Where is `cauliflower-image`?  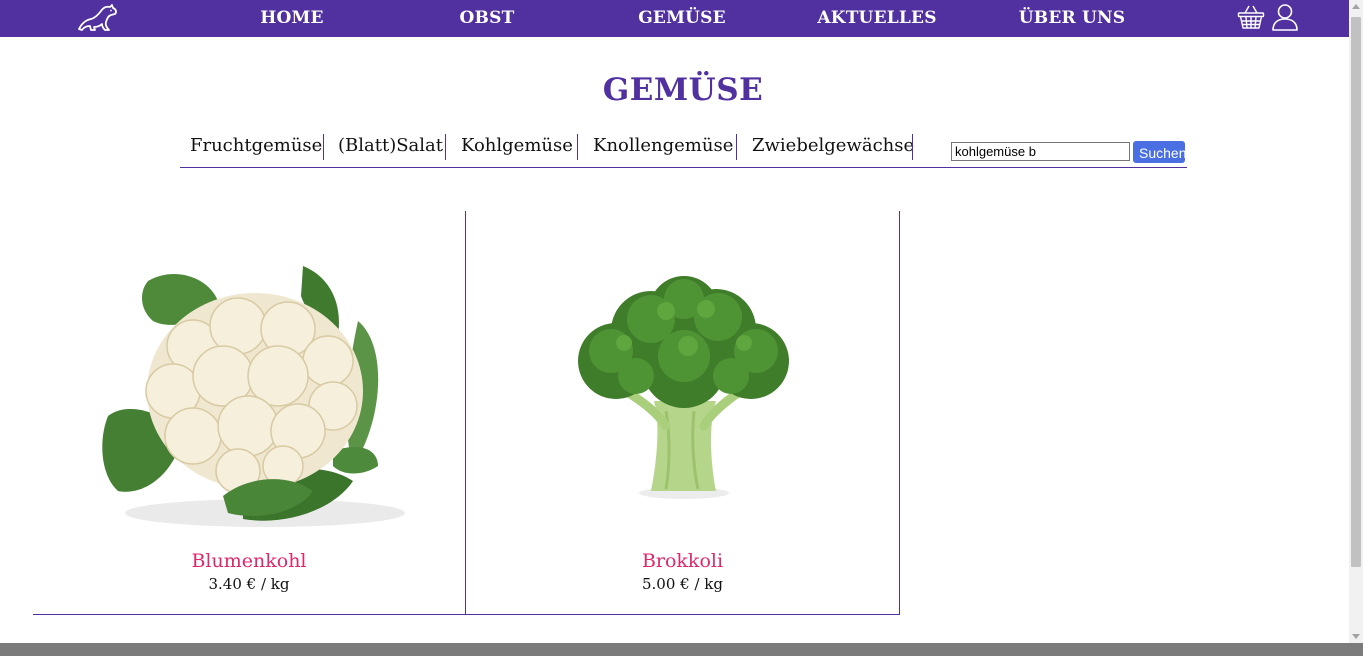 cauliflower-image is located at coordinates (249, 396).